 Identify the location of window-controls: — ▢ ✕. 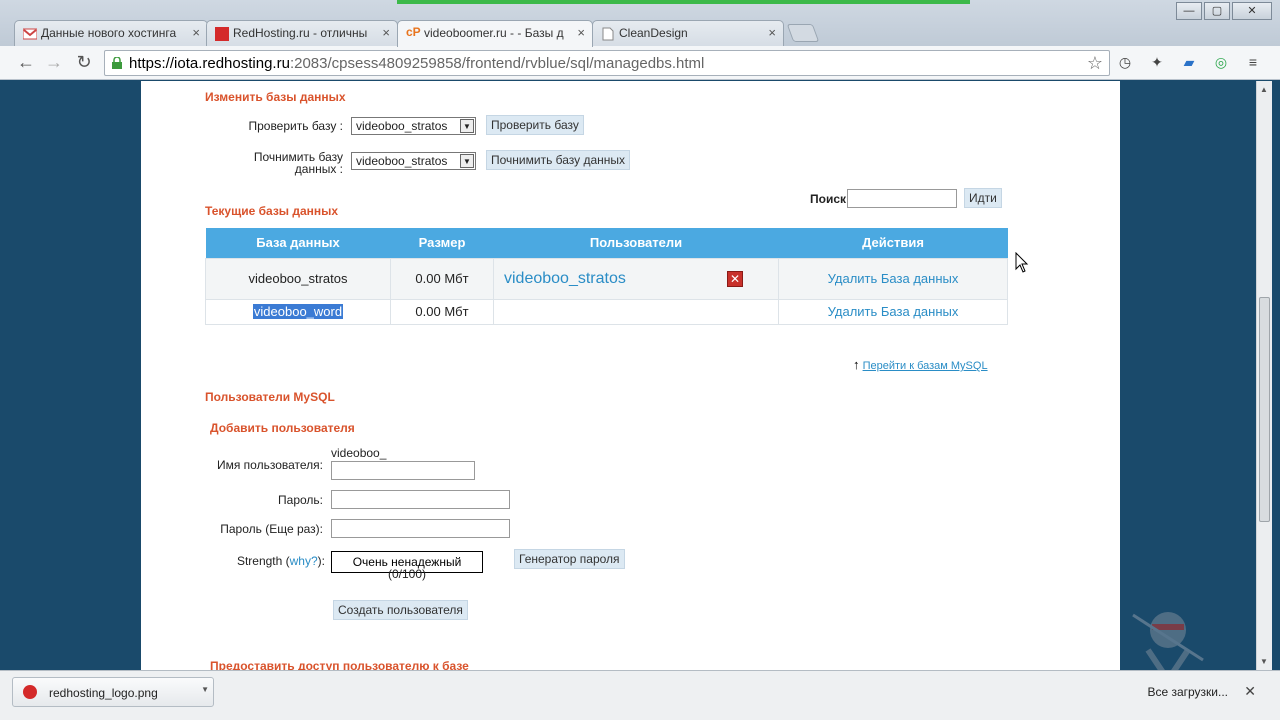
(1223, 11).